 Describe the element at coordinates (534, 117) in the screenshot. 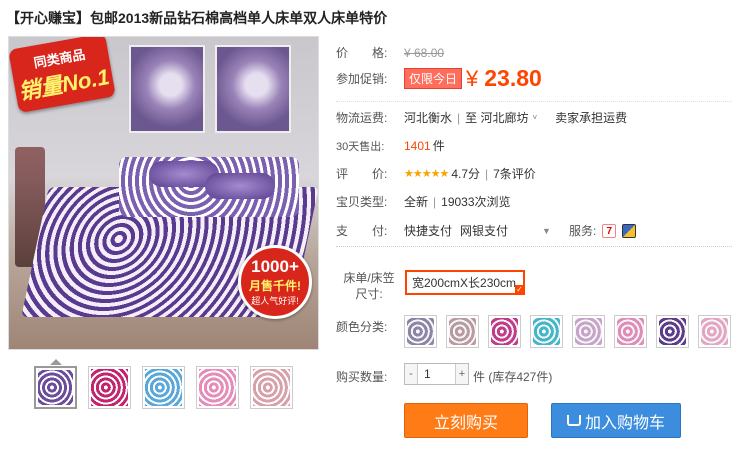

I see `chevron-down-icon: ˅` at that location.